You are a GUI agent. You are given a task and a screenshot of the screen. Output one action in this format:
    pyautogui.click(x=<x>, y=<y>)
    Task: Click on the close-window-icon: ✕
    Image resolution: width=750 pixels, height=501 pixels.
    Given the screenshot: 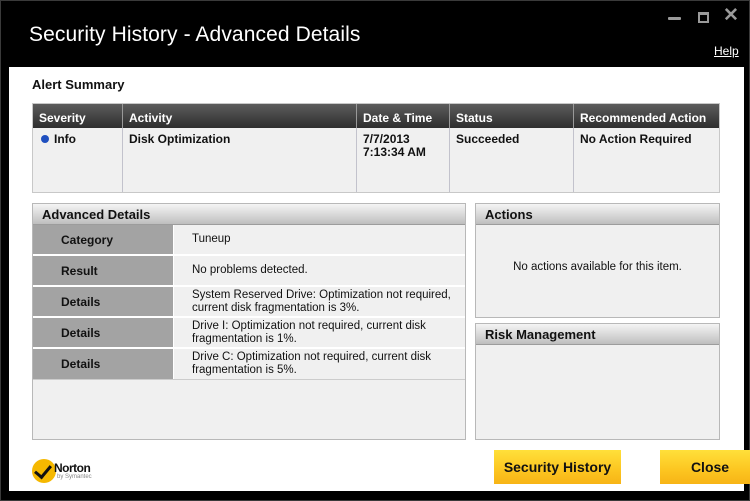 What is the action you would take?
    pyautogui.click(x=731, y=15)
    